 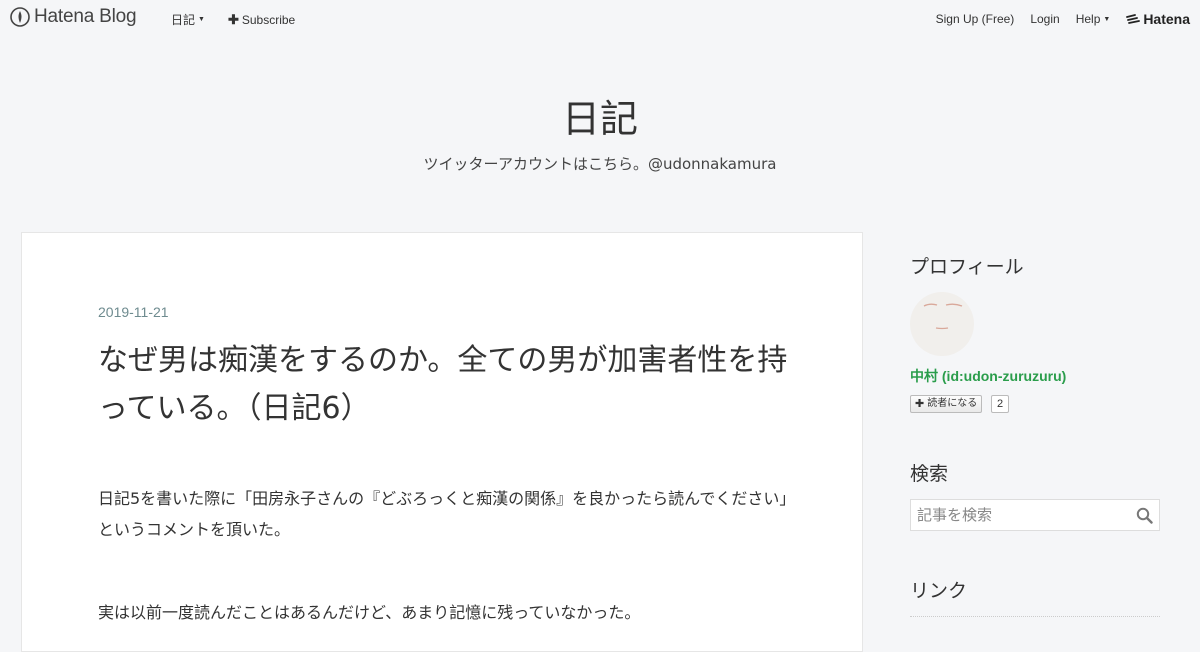 I want to click on article-paragraph: 実は以前一度読んだことはあるんだけど、あまり記憶に残っていなかった。, so click(x=369, y=612).